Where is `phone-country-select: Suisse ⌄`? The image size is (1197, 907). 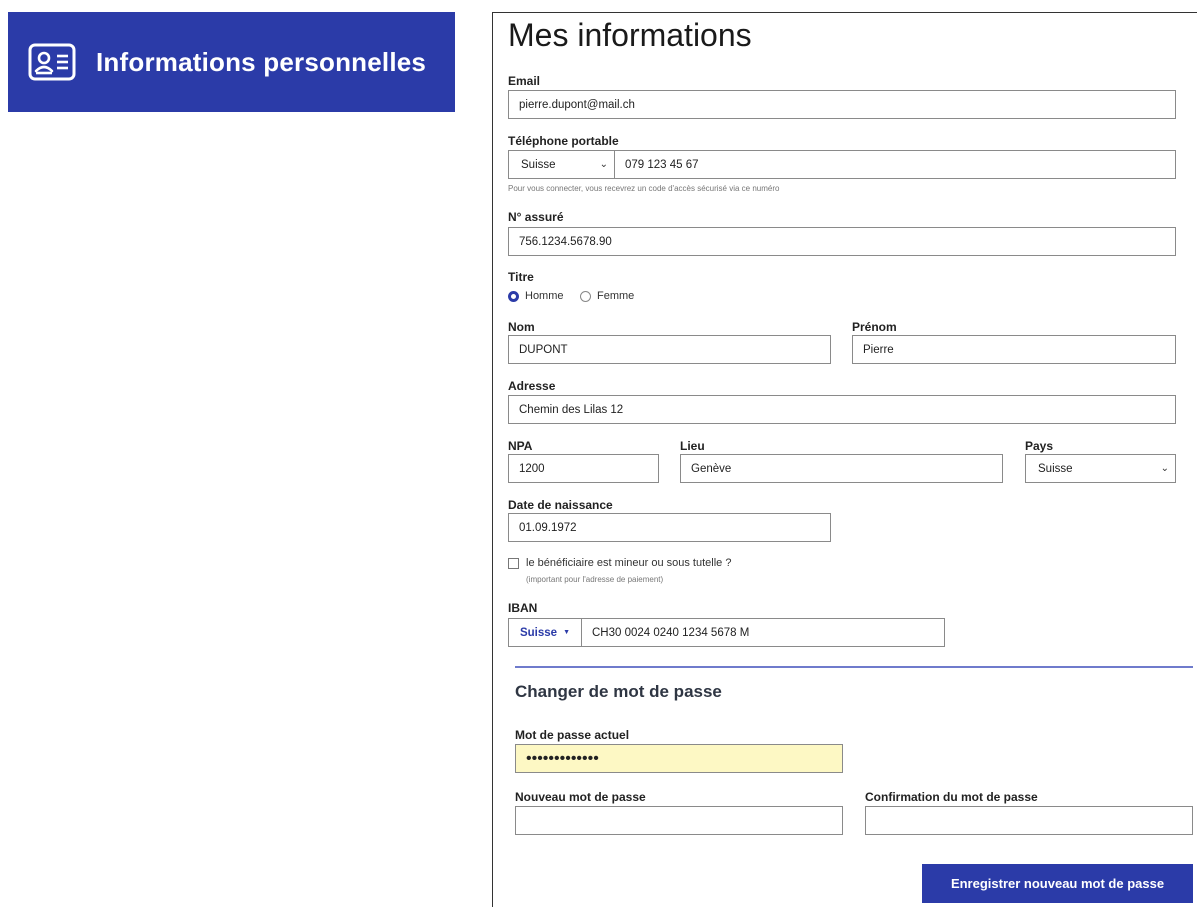
phone-country-select: Suisse ⌄ is located at coordinates (561, 164).